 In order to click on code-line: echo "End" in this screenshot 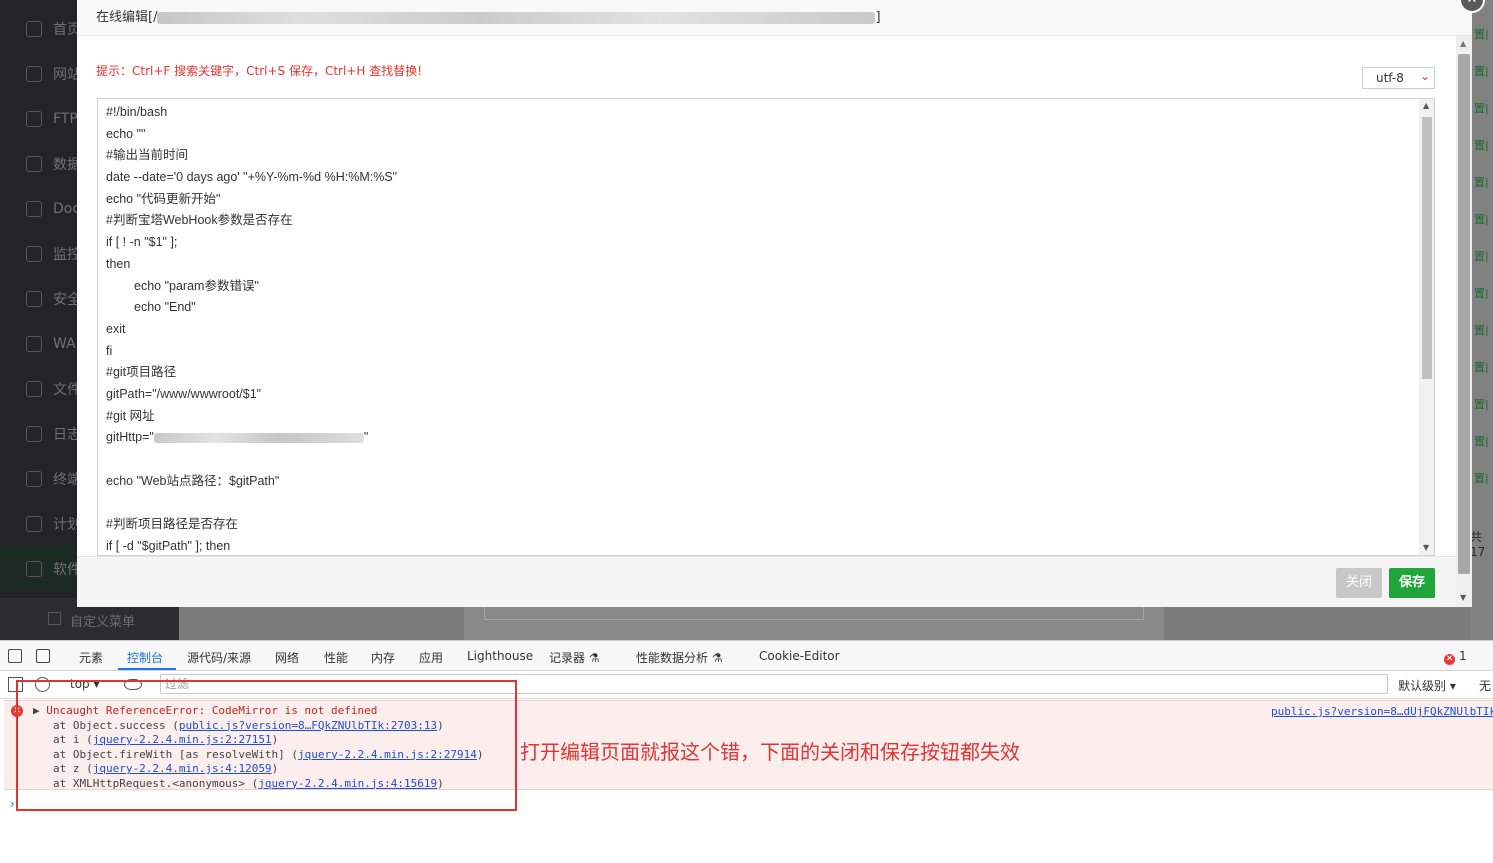, I will do `click(756, 308)`.